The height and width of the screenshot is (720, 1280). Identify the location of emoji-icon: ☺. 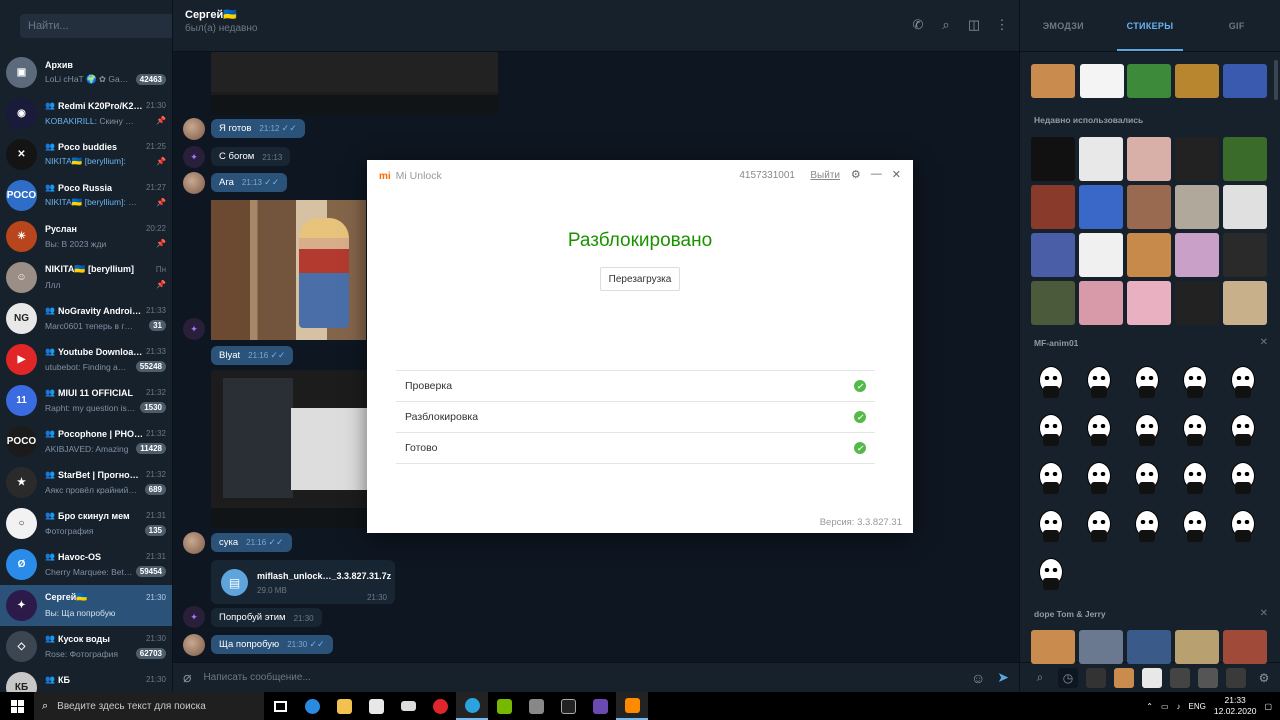
(978, 678).